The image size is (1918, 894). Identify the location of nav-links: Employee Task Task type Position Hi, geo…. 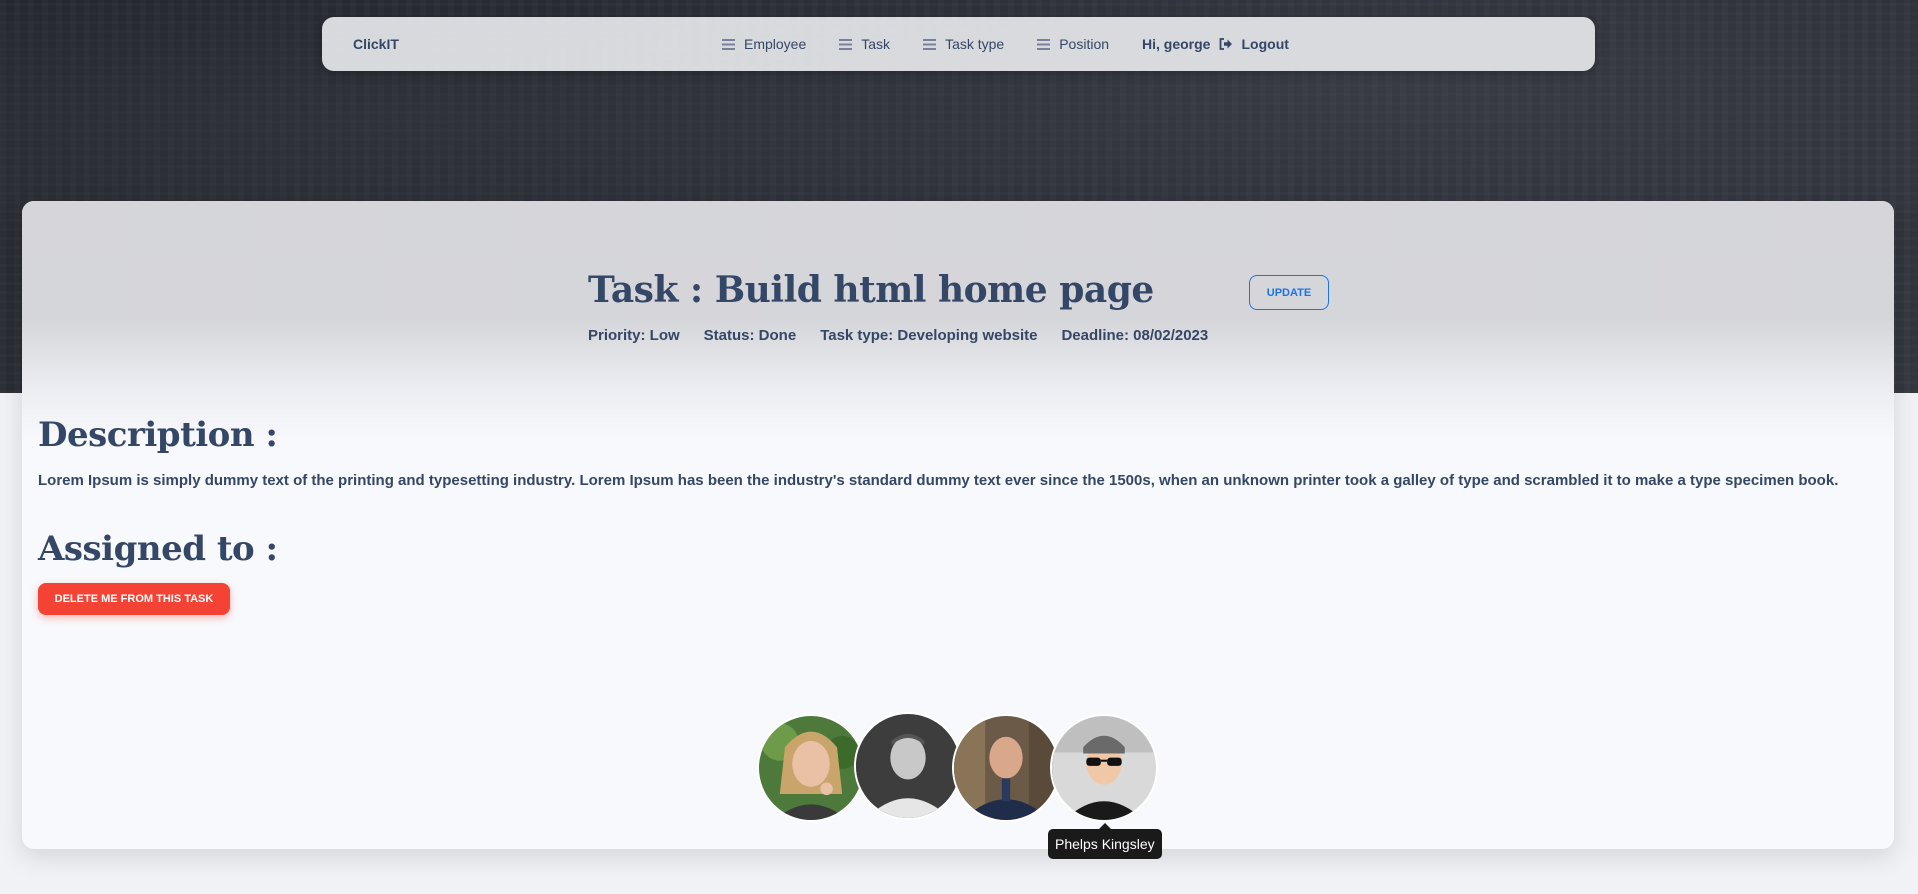
(1005, 44).